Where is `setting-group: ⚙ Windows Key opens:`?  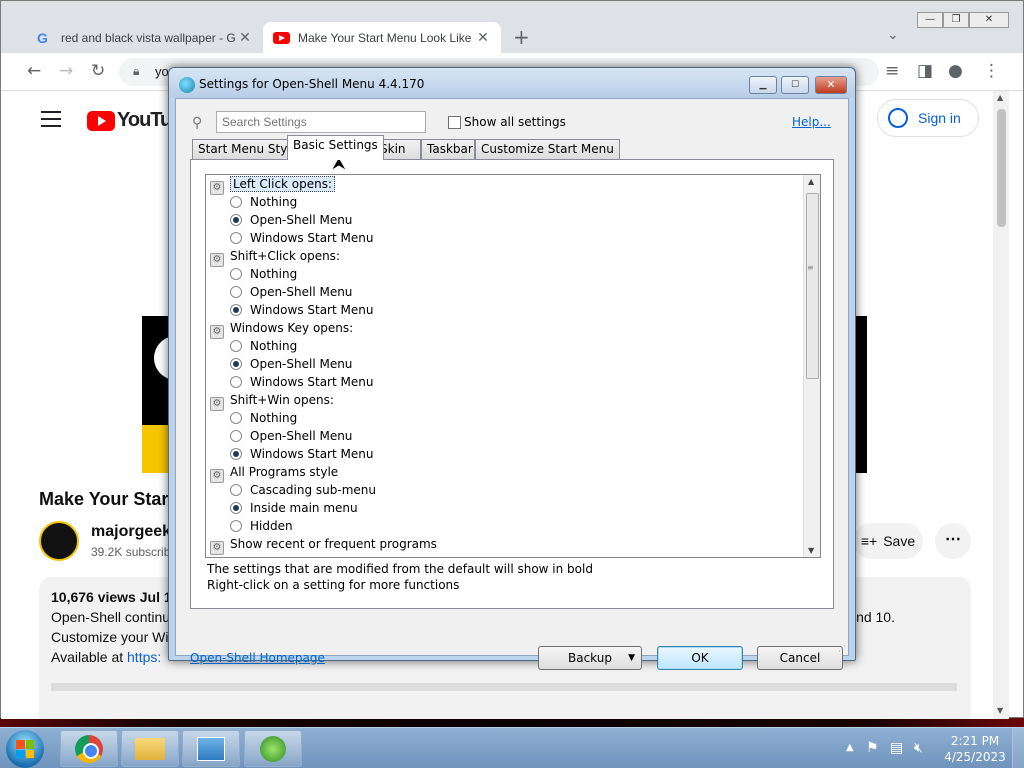
setting-group: ⚙ Windows Key opens: is located at coordinates (281, 329).